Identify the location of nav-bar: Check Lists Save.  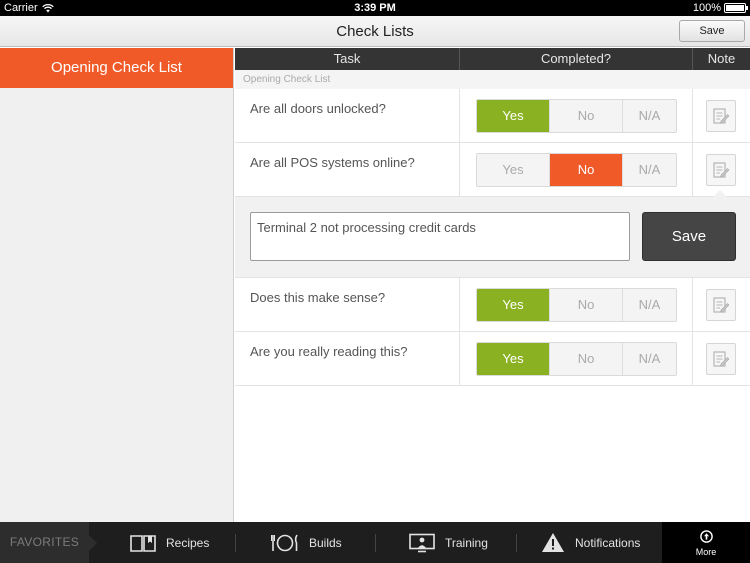
(375, 31).